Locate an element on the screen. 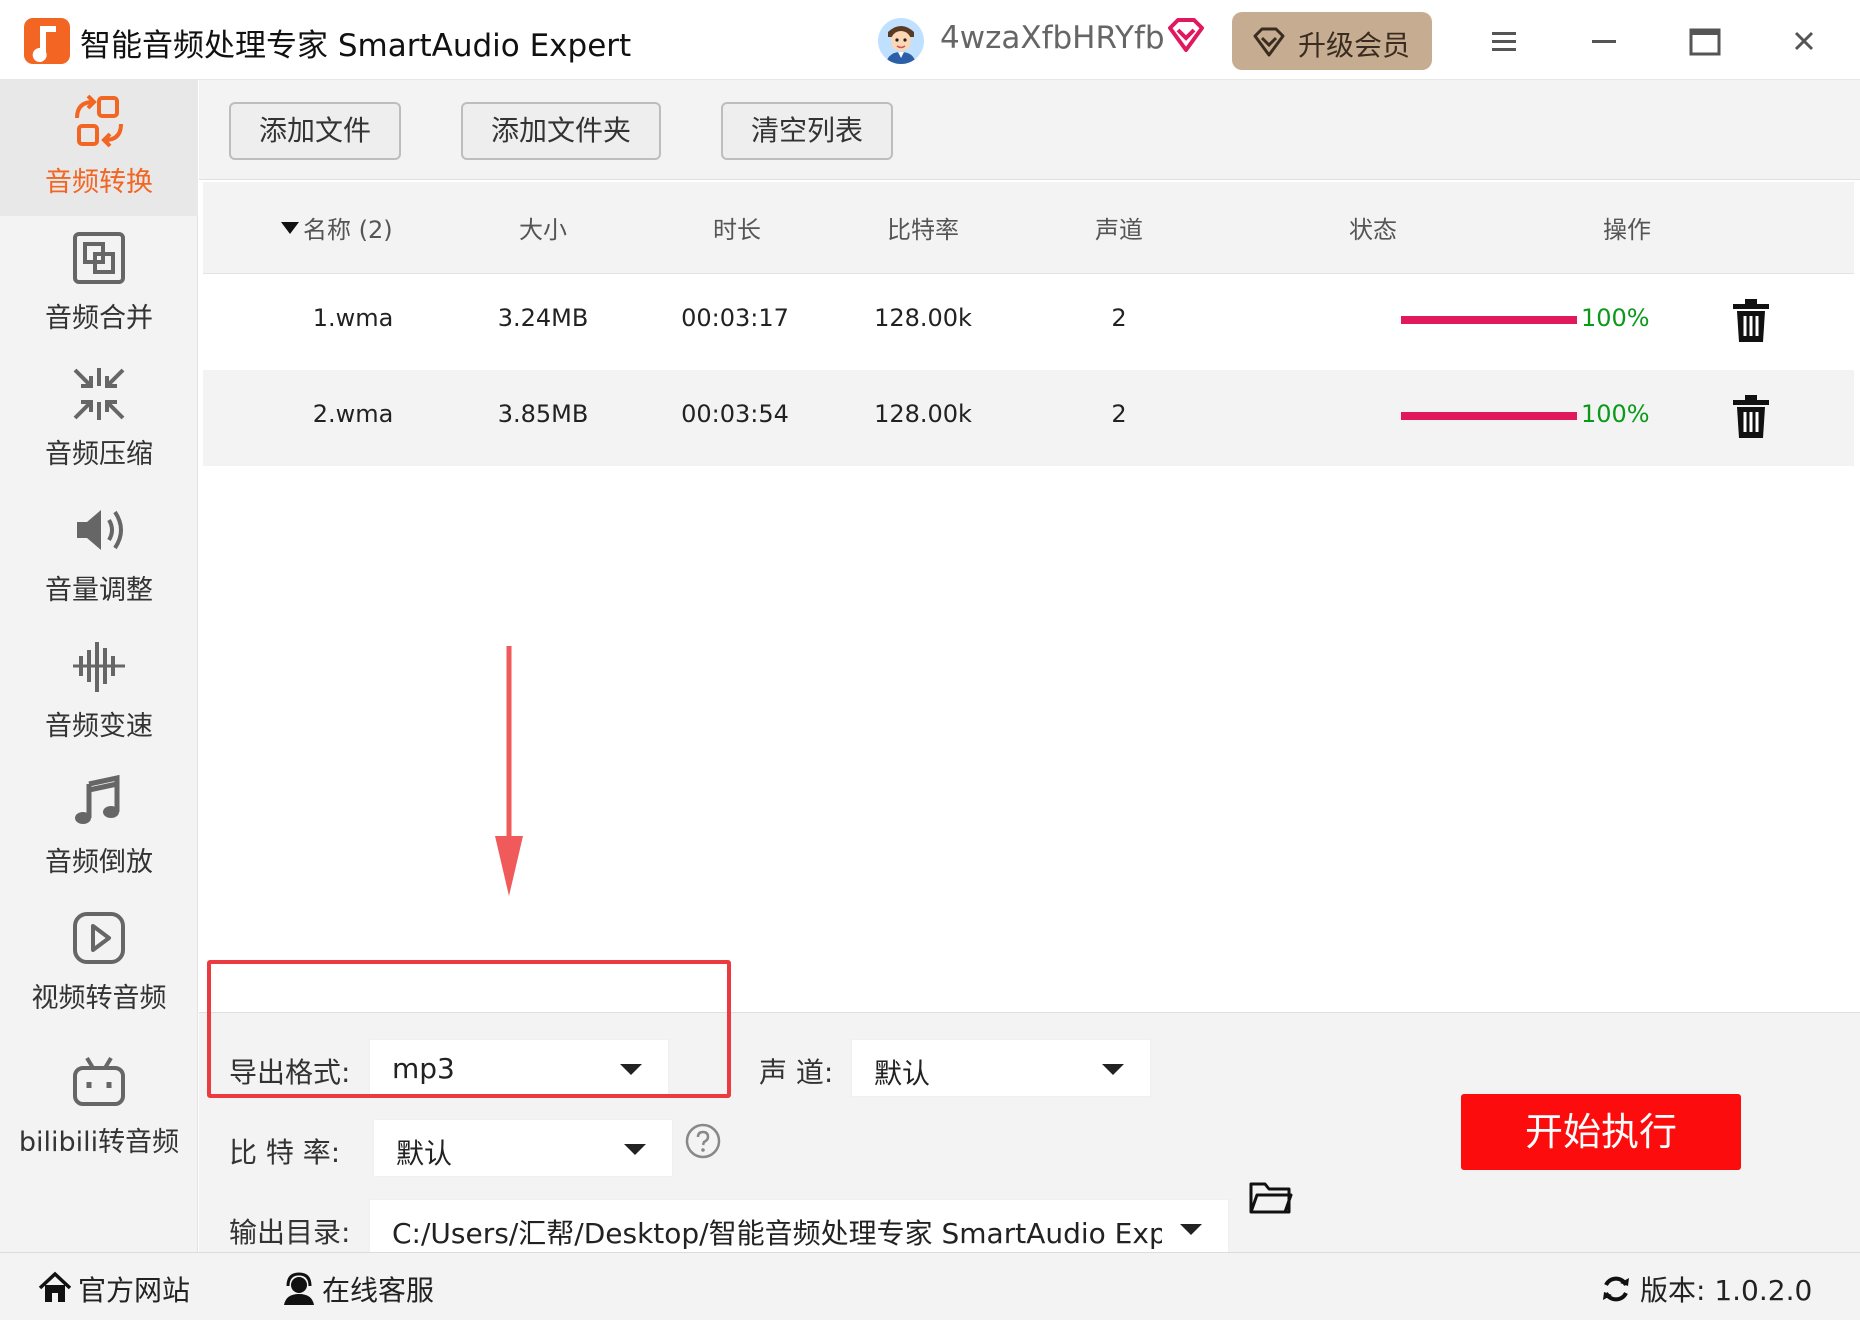 This screenshot has width=1860, height=1320. help-icon is located at coordinates (703, 1141).